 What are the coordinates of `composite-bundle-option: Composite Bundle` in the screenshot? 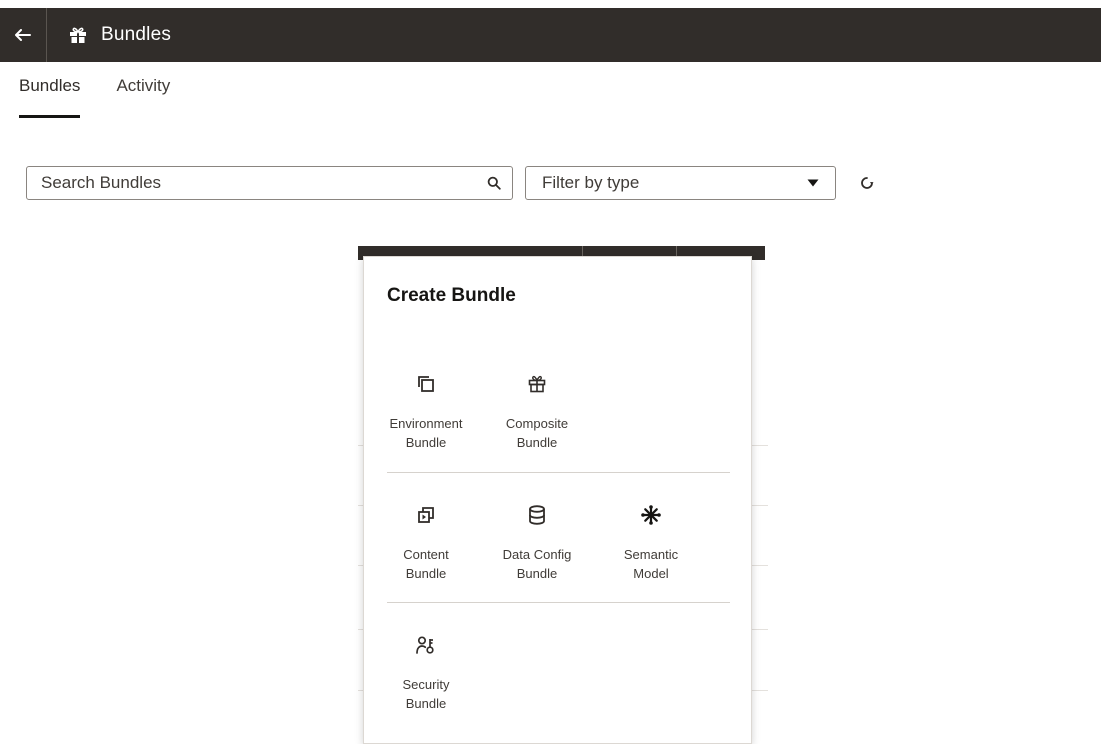 It's located at (537, 411).